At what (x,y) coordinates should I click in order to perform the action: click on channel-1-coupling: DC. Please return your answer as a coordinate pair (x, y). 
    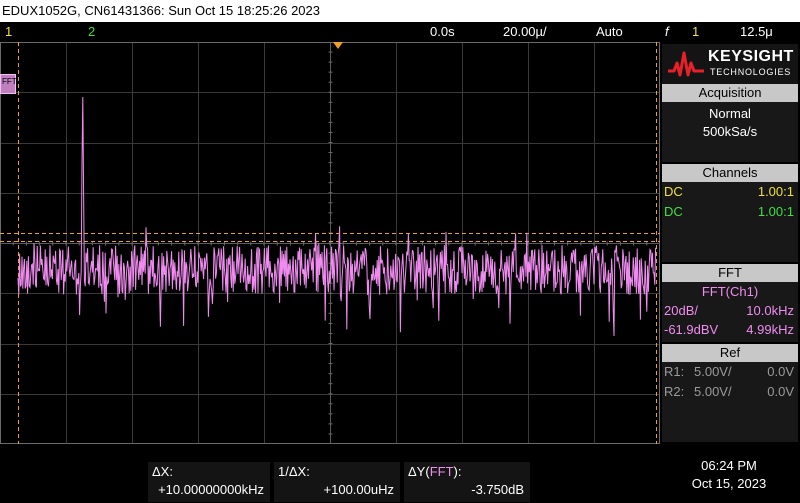
    Looking at the image, I should click on (673, 191).